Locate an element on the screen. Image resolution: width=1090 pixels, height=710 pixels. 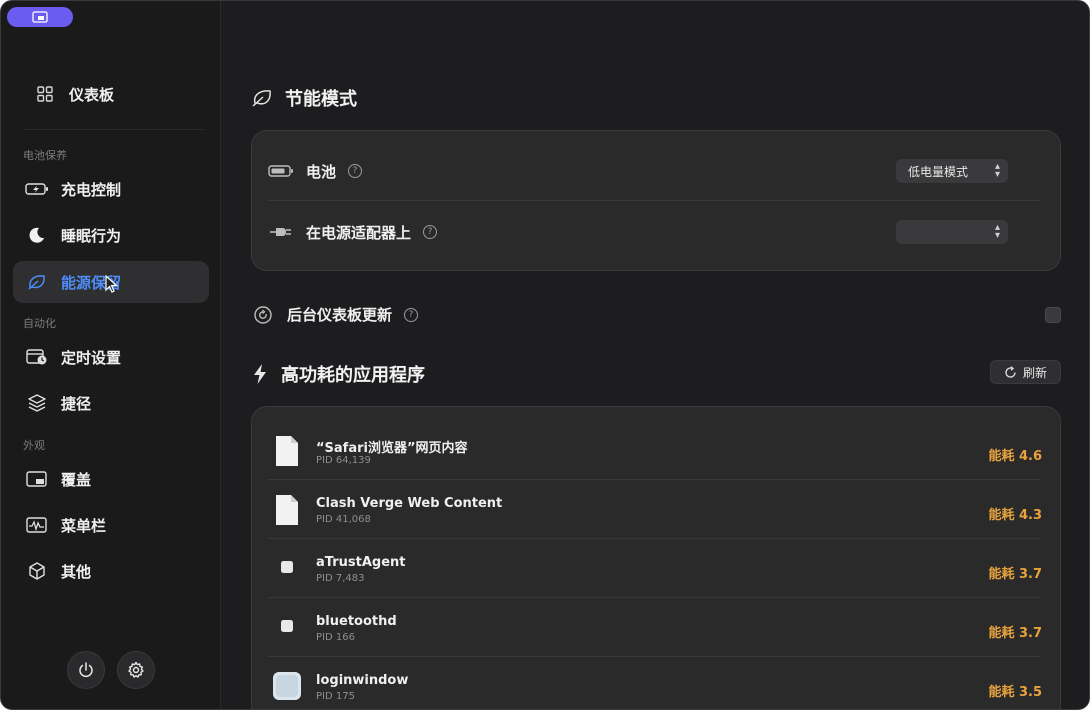
refresh-button: 刷新 is located at coordinates (1025, 372).